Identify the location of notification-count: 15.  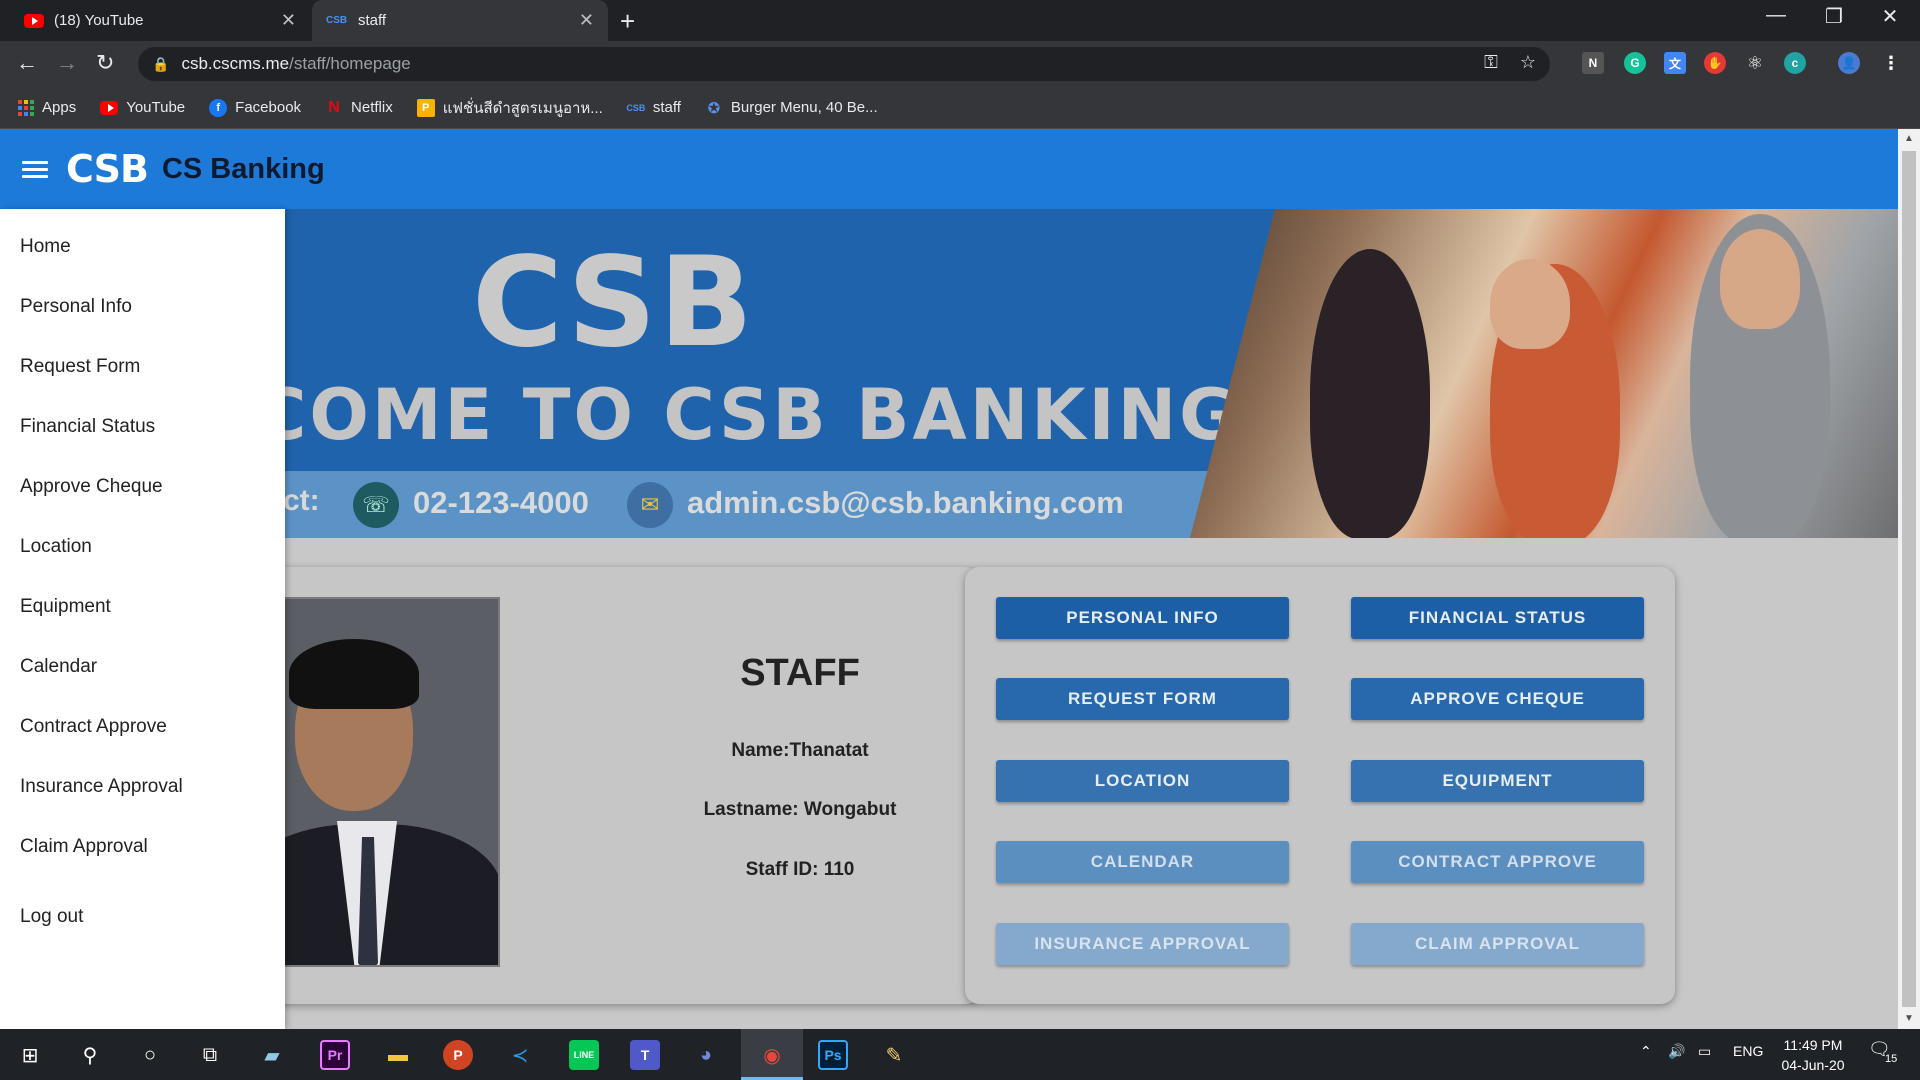
(1891, 1059).